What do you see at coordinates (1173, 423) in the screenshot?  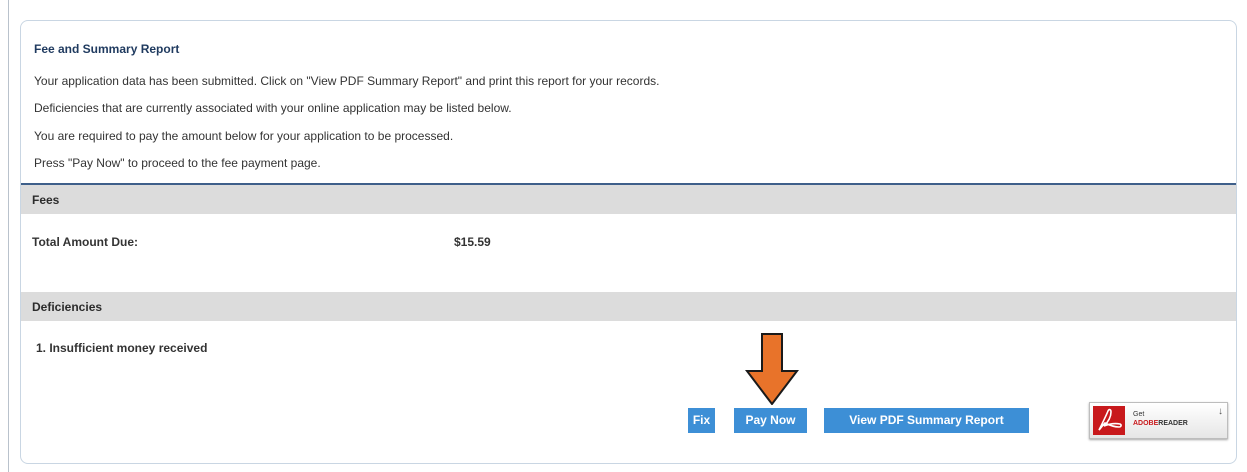 I see `adobe-product-text: READER` at bounding box center [1173, 423].